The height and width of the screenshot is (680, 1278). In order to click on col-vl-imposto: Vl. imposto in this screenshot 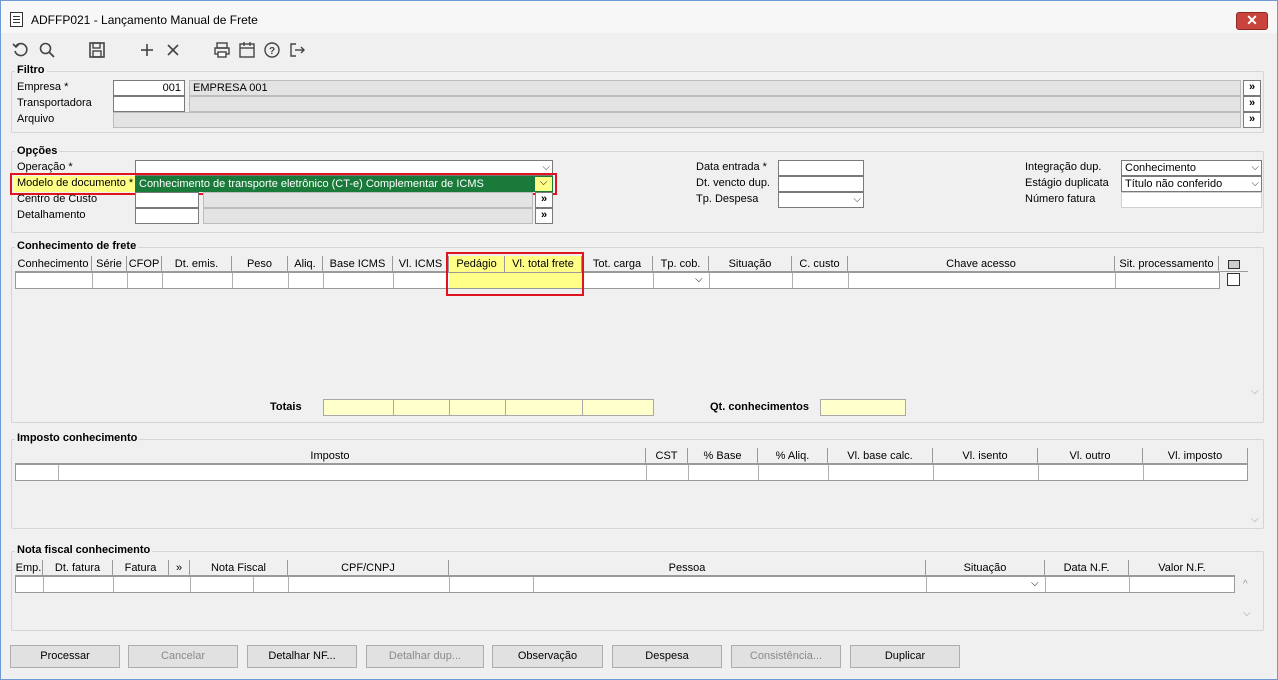, I will do `click(1195, 456)`.